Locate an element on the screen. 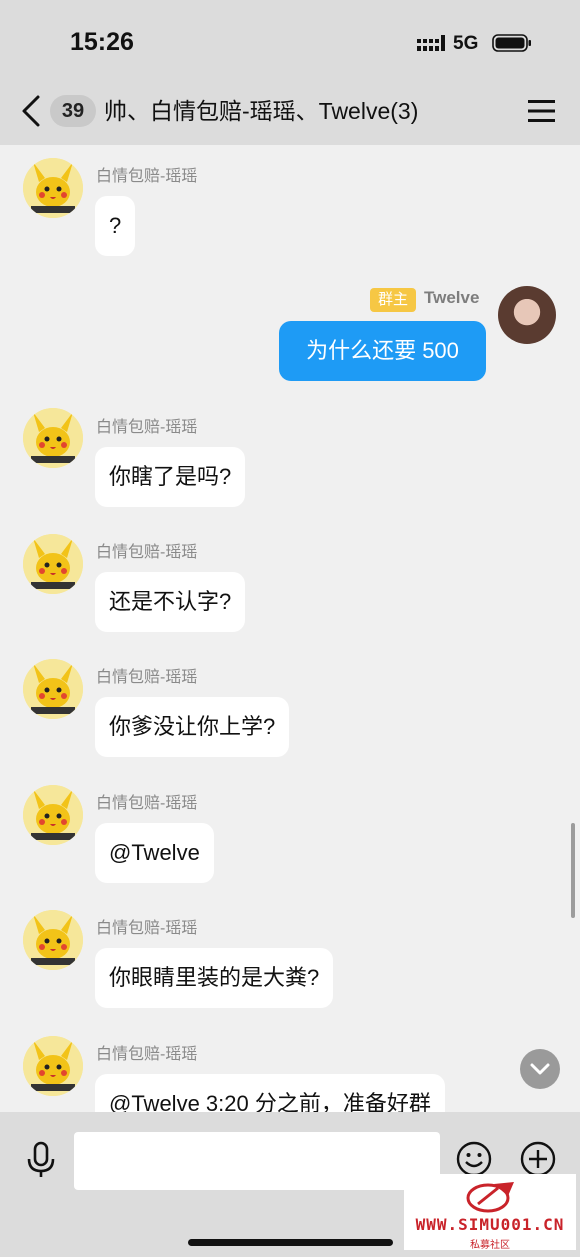  microphone-icon is located at coordinates (41, 1160).